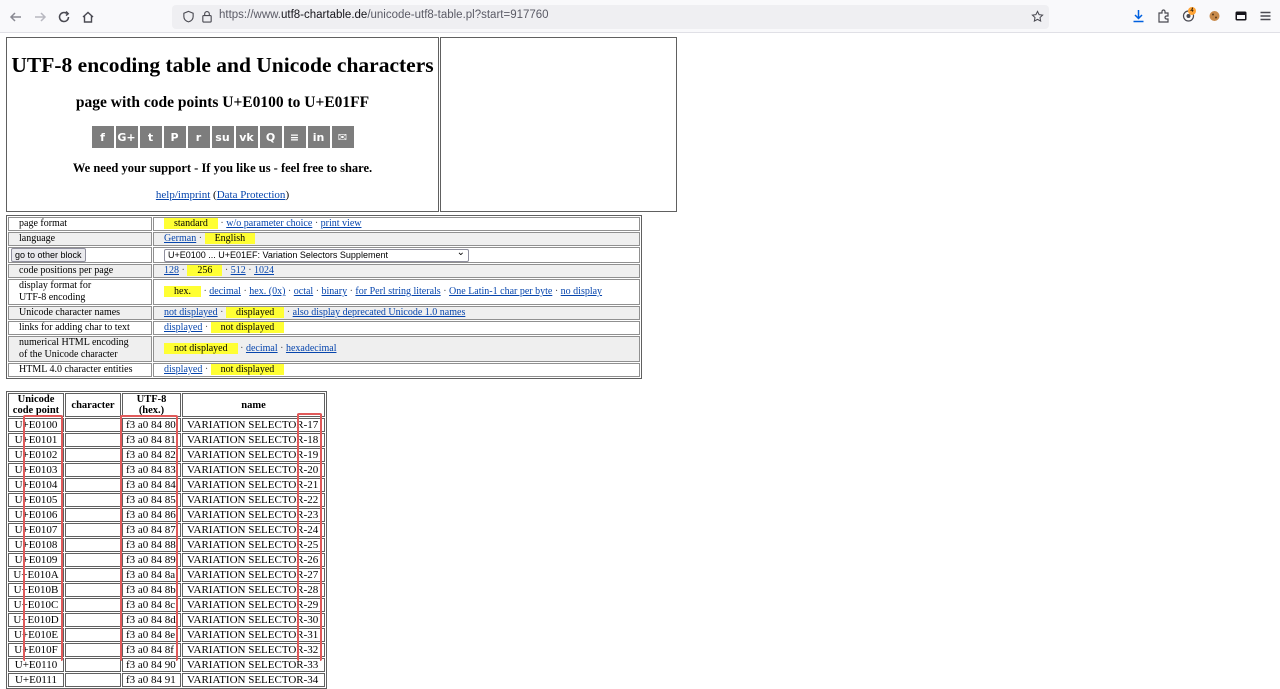  I want to click on table-row: U+E010B f3 a0 84 8b VARIATION SELECTOR-28, so click(166, 590).